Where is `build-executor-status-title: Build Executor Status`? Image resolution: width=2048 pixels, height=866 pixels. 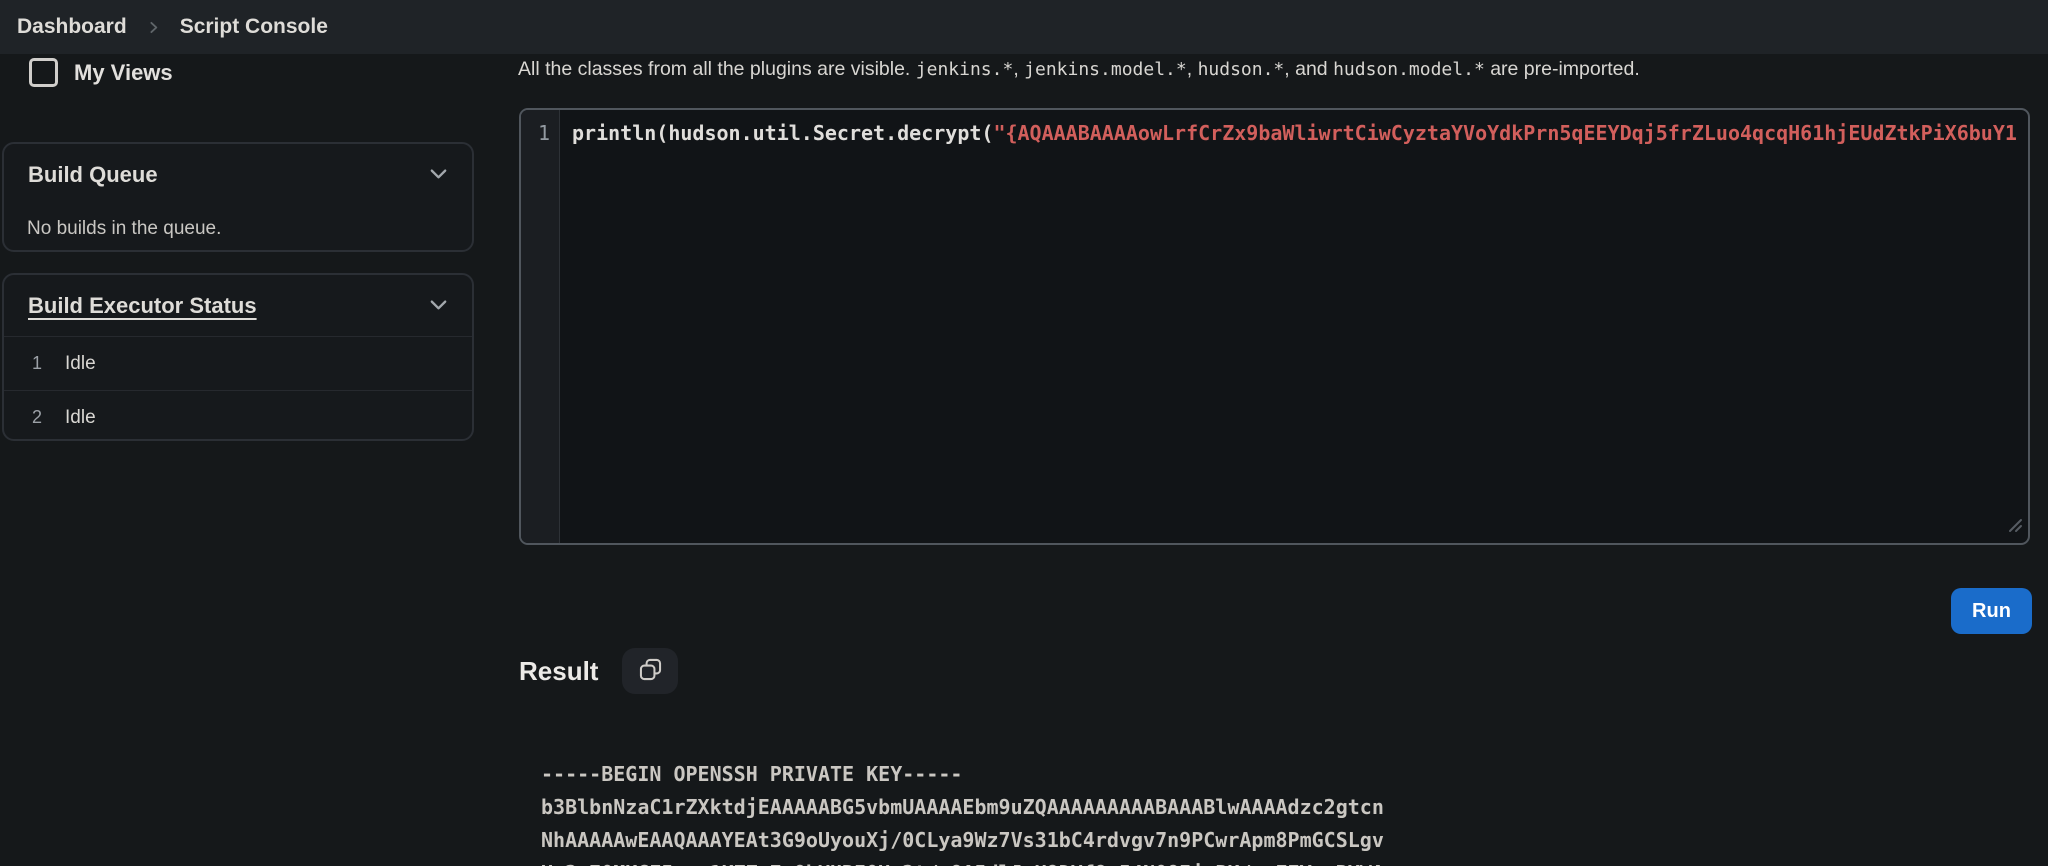
build-executor-status-title: Build Executor Status is located at coordinates (142, 306).